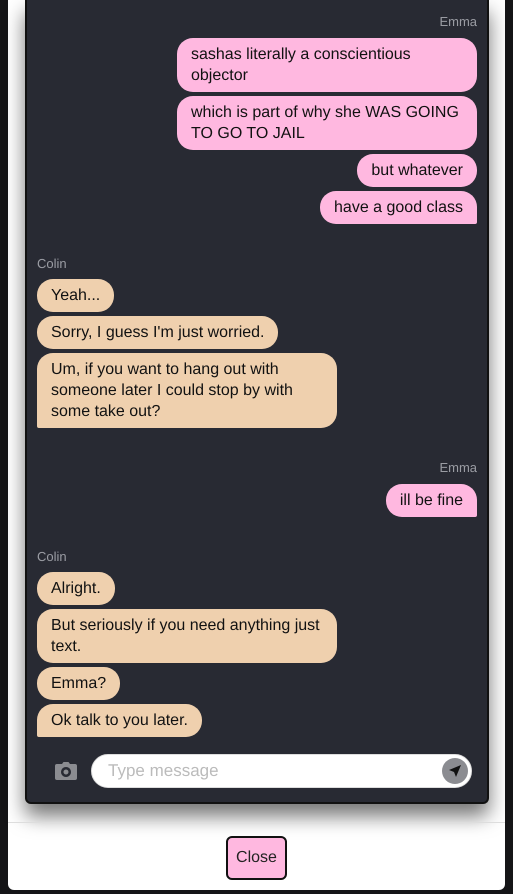 Image resolution: width=513 pixels, height=894 pixels. I want to click on message-bubble: but whatever, so click(417, 170).